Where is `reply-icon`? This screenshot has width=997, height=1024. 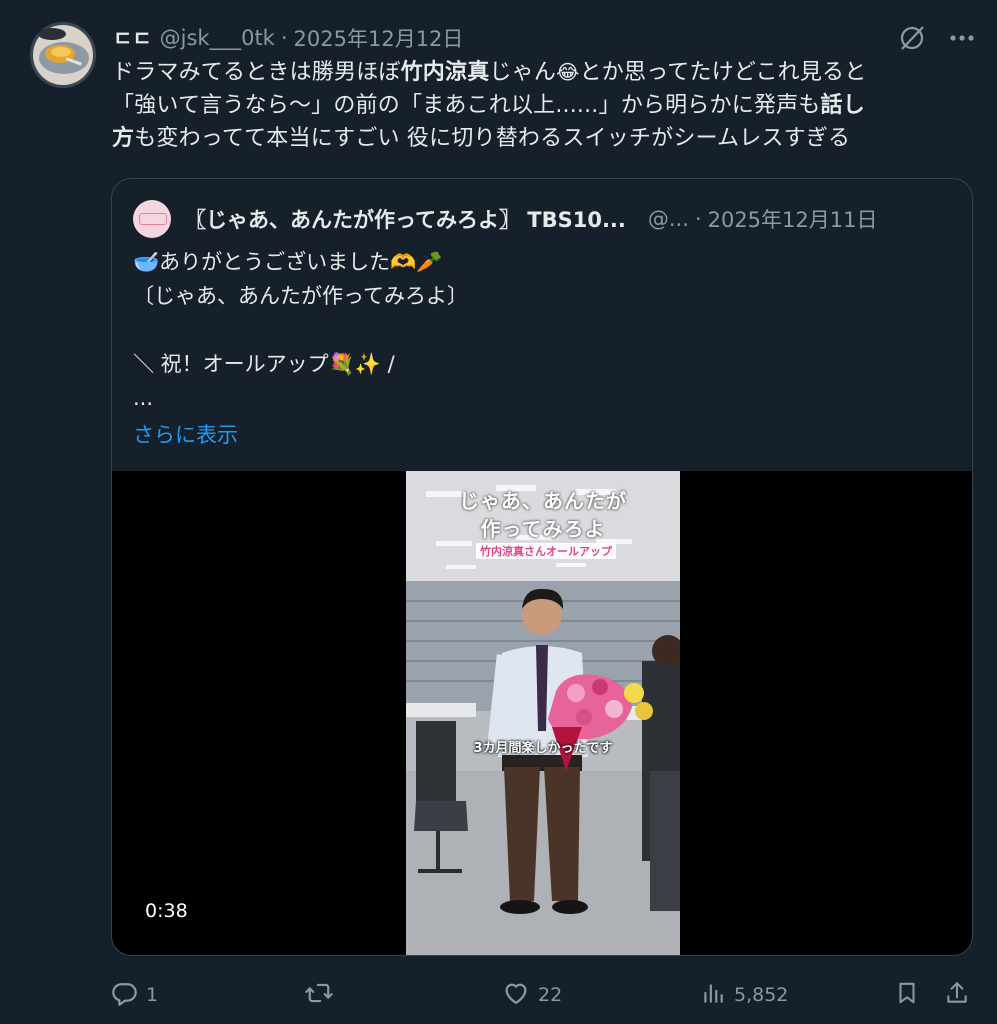 reply-icon is located at coordinates (124, 995).